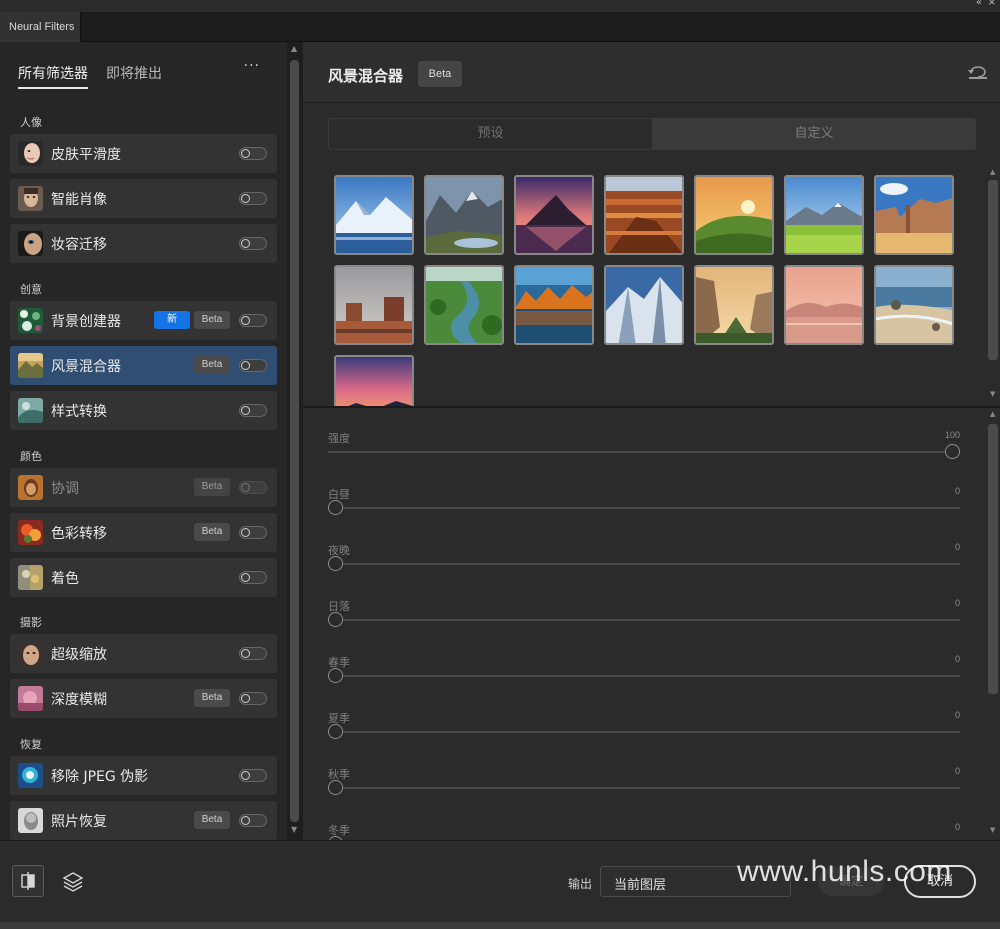  What do you see at coordinates (143, 487) in the screenshot?
I see `filter-item-harmonization: 协调 Beta` at bounding box center [143, 487].